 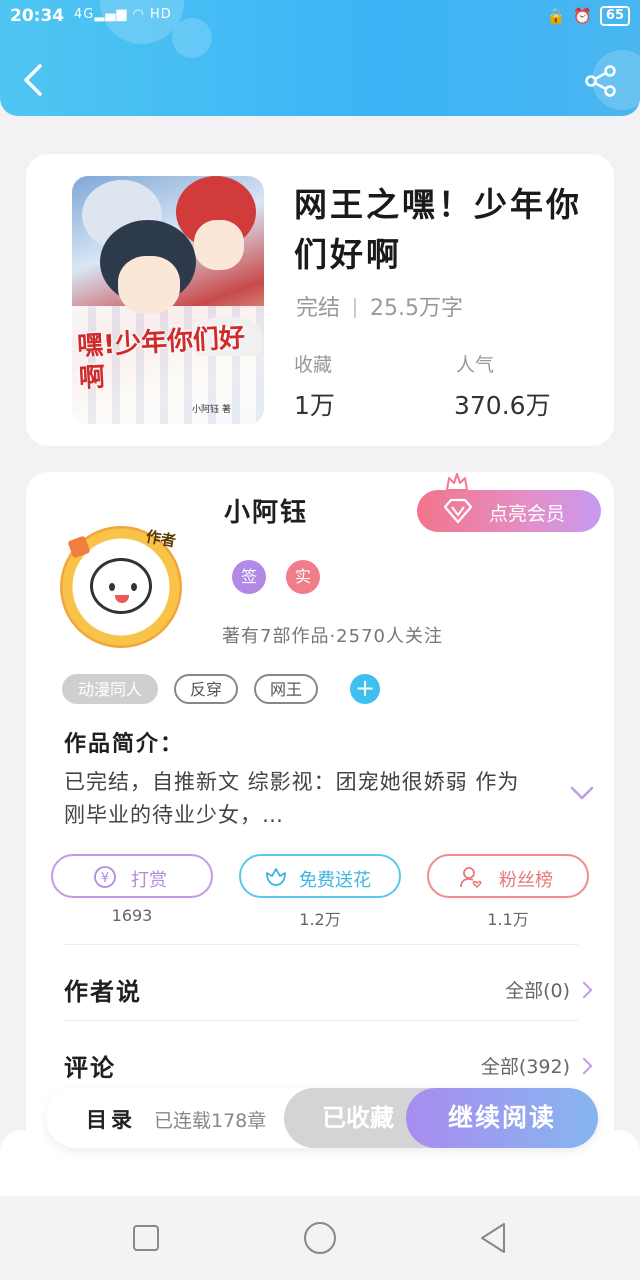 What do you see at coordinates (90, 1068) in the screenshot?
I see `comments-title: 评论` at bounding box center [90, 1068].